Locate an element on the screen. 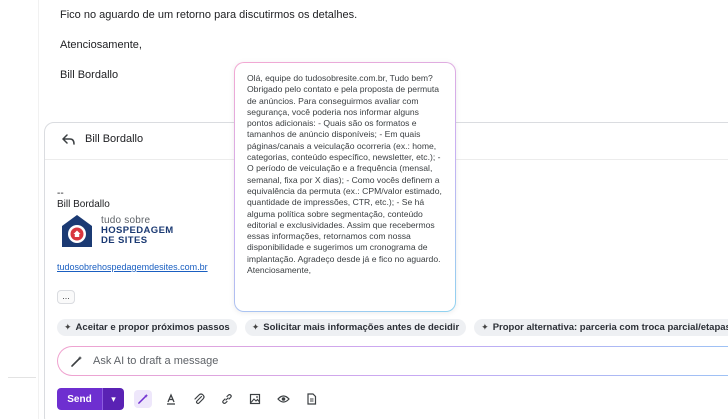  email-sender-name: Bill Bordallo is located at coordinates (89, 75).